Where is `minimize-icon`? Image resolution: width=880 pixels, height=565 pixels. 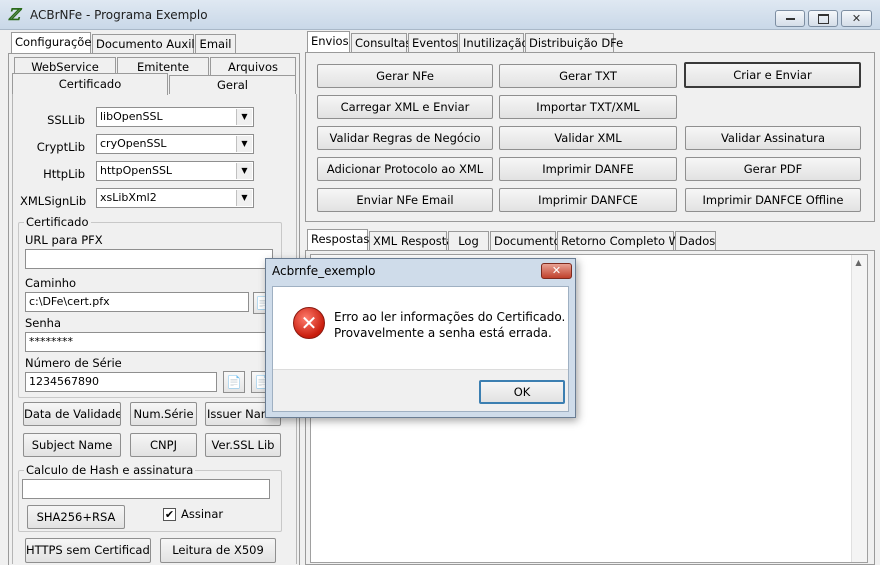
minimize-icon is located at coordinates (790, 19).